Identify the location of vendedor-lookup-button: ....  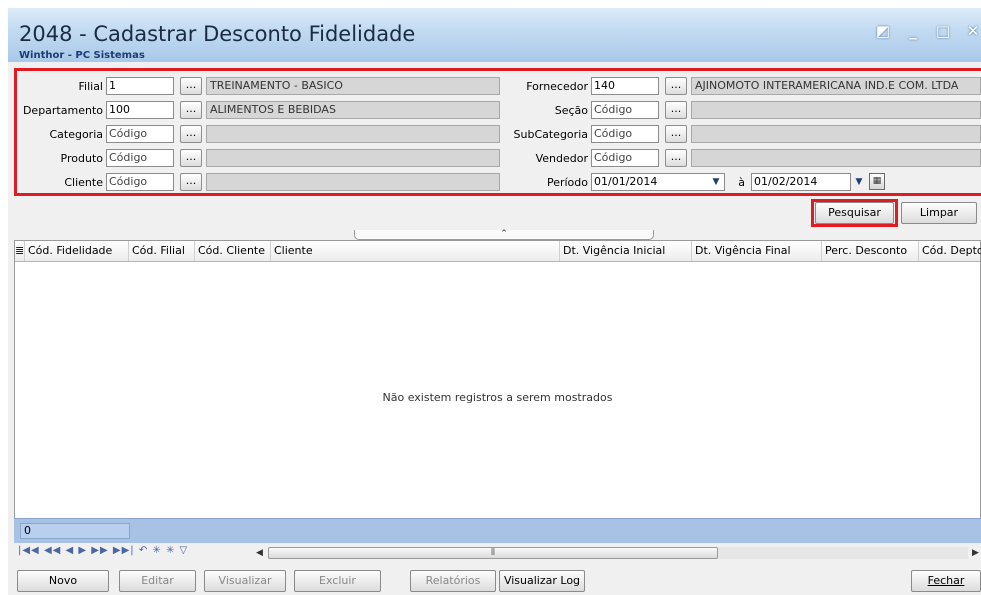
(676, 158).